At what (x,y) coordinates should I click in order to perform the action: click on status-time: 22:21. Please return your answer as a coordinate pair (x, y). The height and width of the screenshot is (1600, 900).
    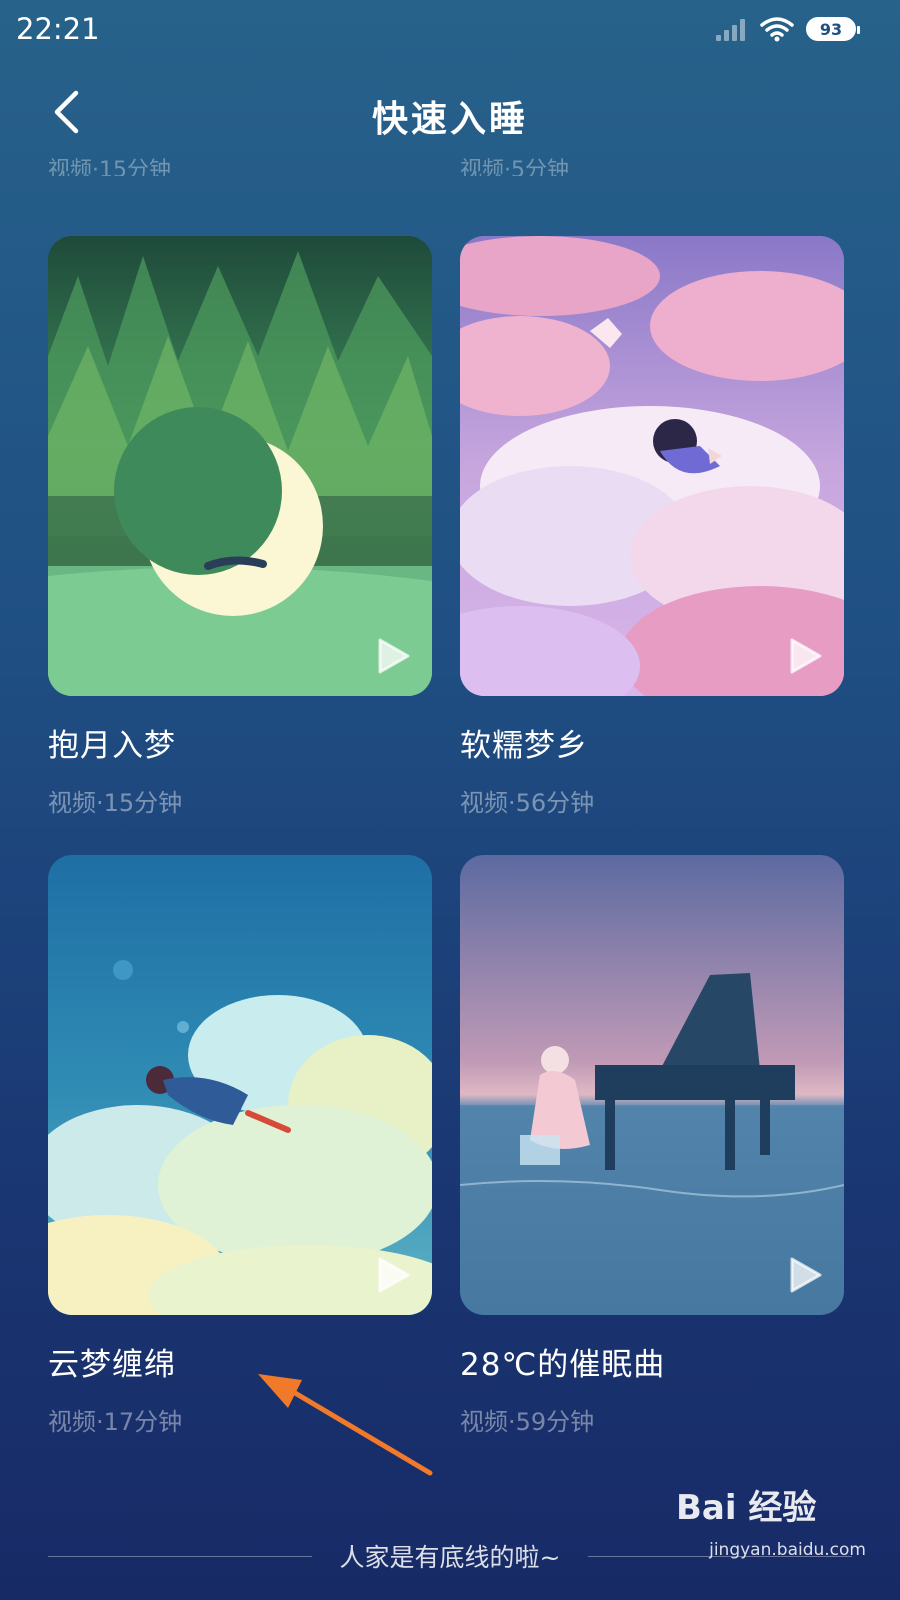
    Looking at the image, I should click on (58, 29).